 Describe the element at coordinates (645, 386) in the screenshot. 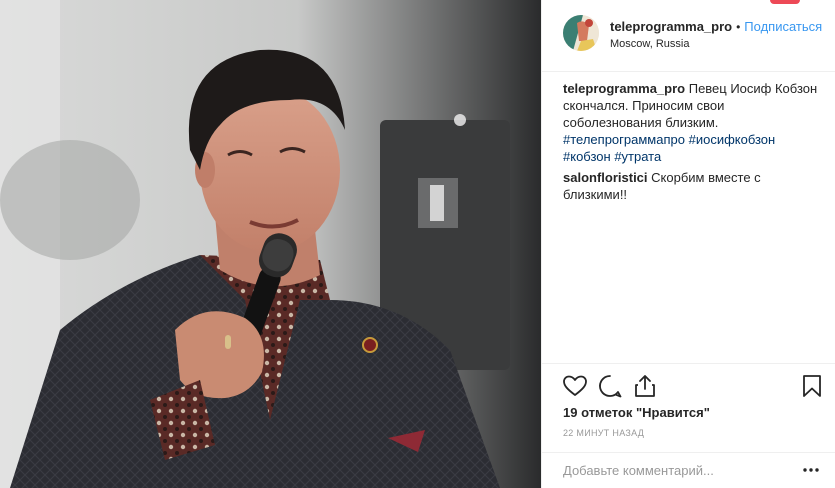

I see `share-upload-icon` at that location.